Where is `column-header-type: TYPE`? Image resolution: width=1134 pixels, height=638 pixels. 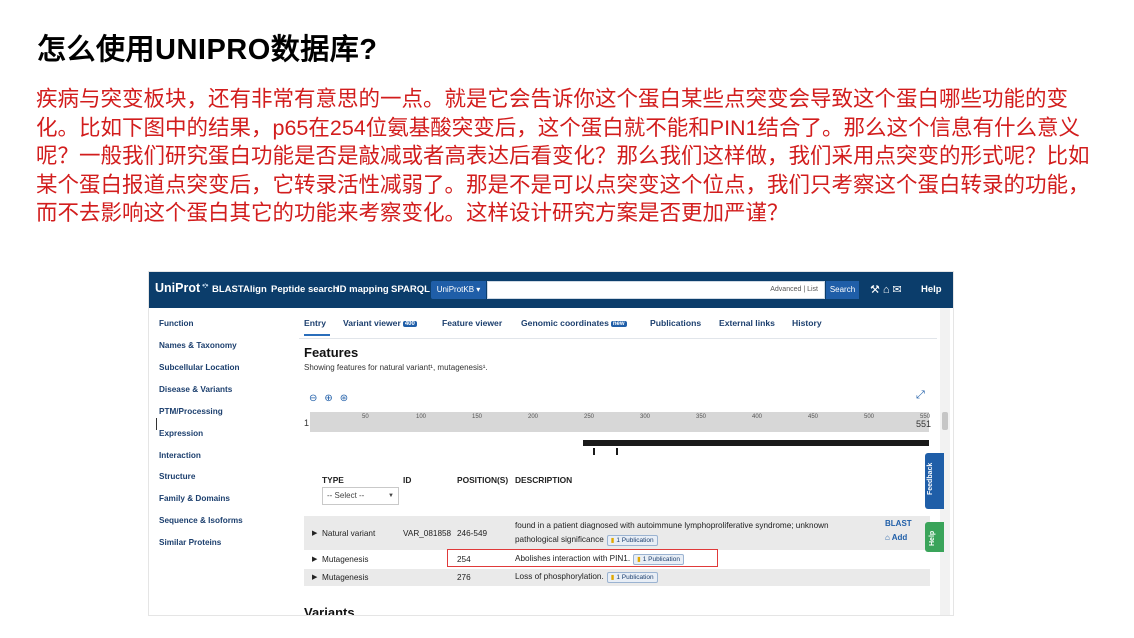
column-header-type: TYPE is located at coordinates (333, 480).